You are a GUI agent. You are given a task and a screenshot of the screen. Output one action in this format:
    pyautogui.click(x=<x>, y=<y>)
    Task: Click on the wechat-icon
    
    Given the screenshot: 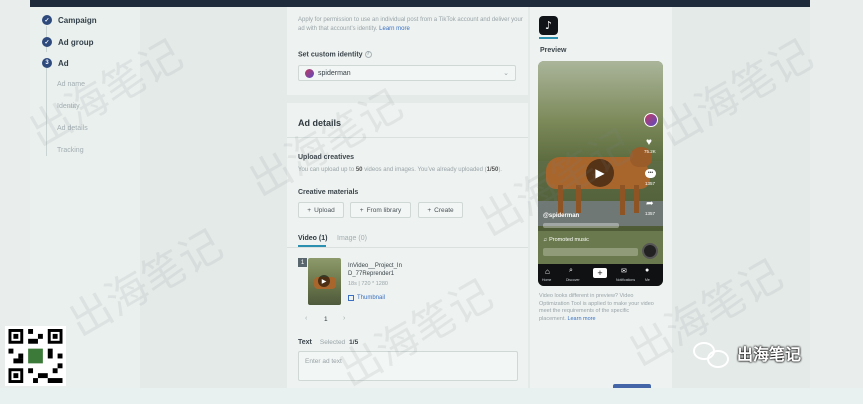 What is the action you would take?
    pyautogui.click(x=713, y=354)
    